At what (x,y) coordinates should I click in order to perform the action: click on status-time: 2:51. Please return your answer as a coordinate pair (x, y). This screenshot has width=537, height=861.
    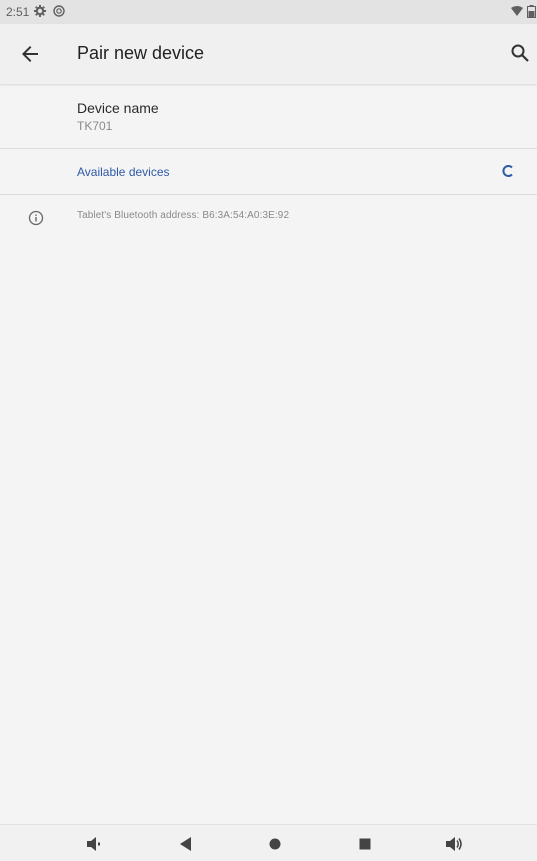
    Looking at the image, I should click on (18, 12).